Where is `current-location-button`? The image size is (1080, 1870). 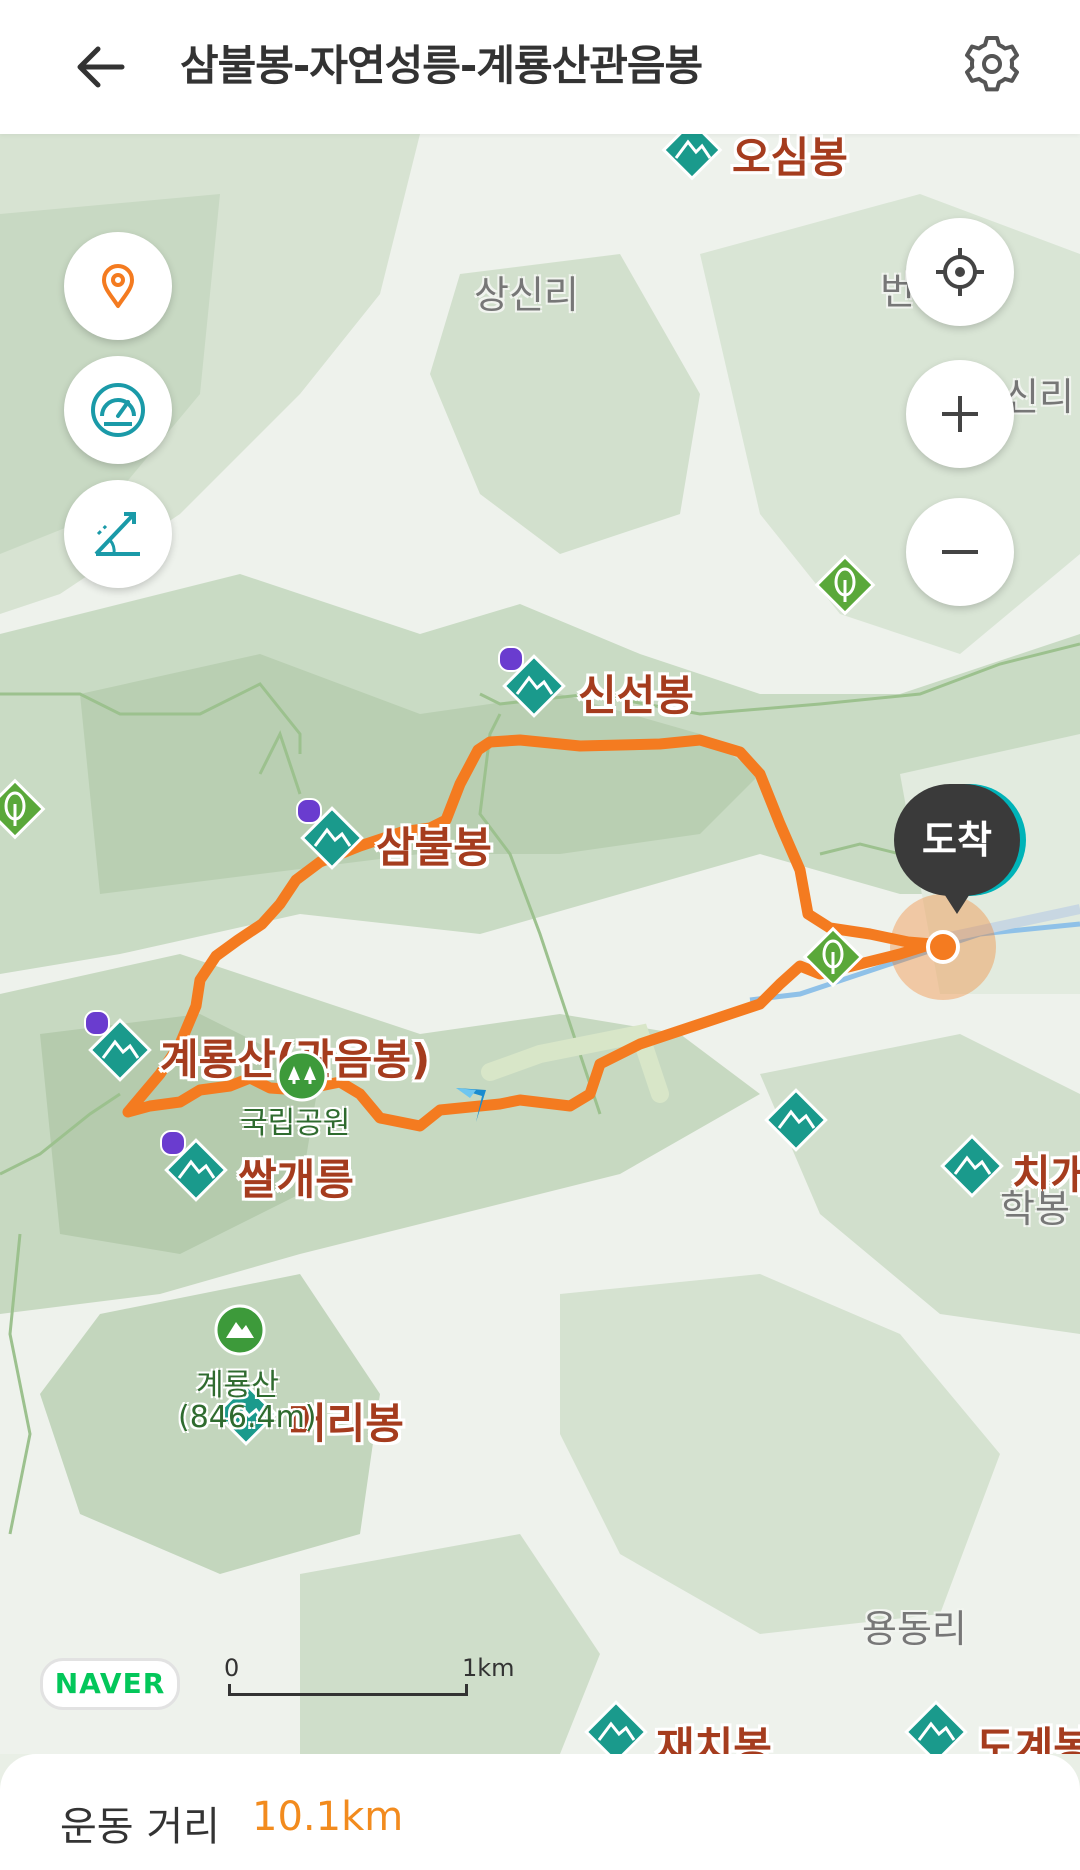 current-location-button is located at coordinates (960, 272).